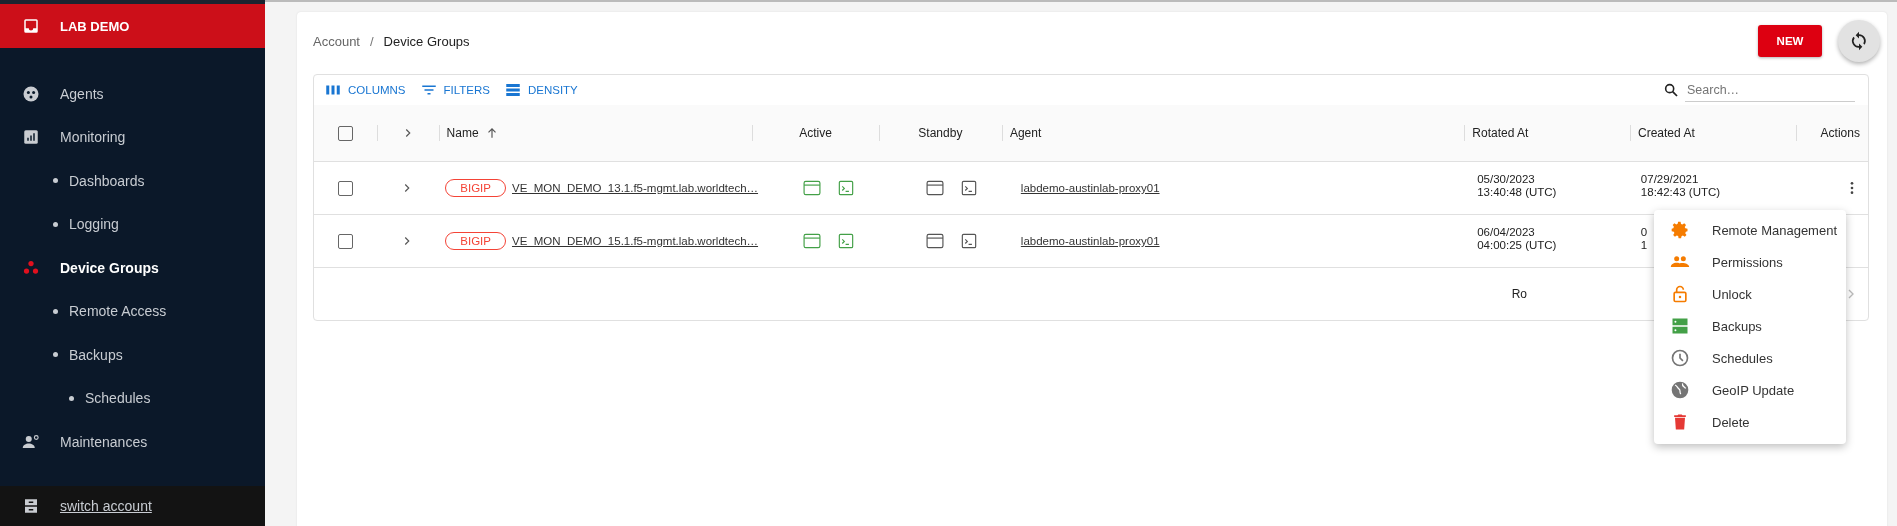 The height and width of the screenshot is (526, 1897). Describe the element at coordinates (815, 133) in the screenshot. I see `column-header: Active` at that location.